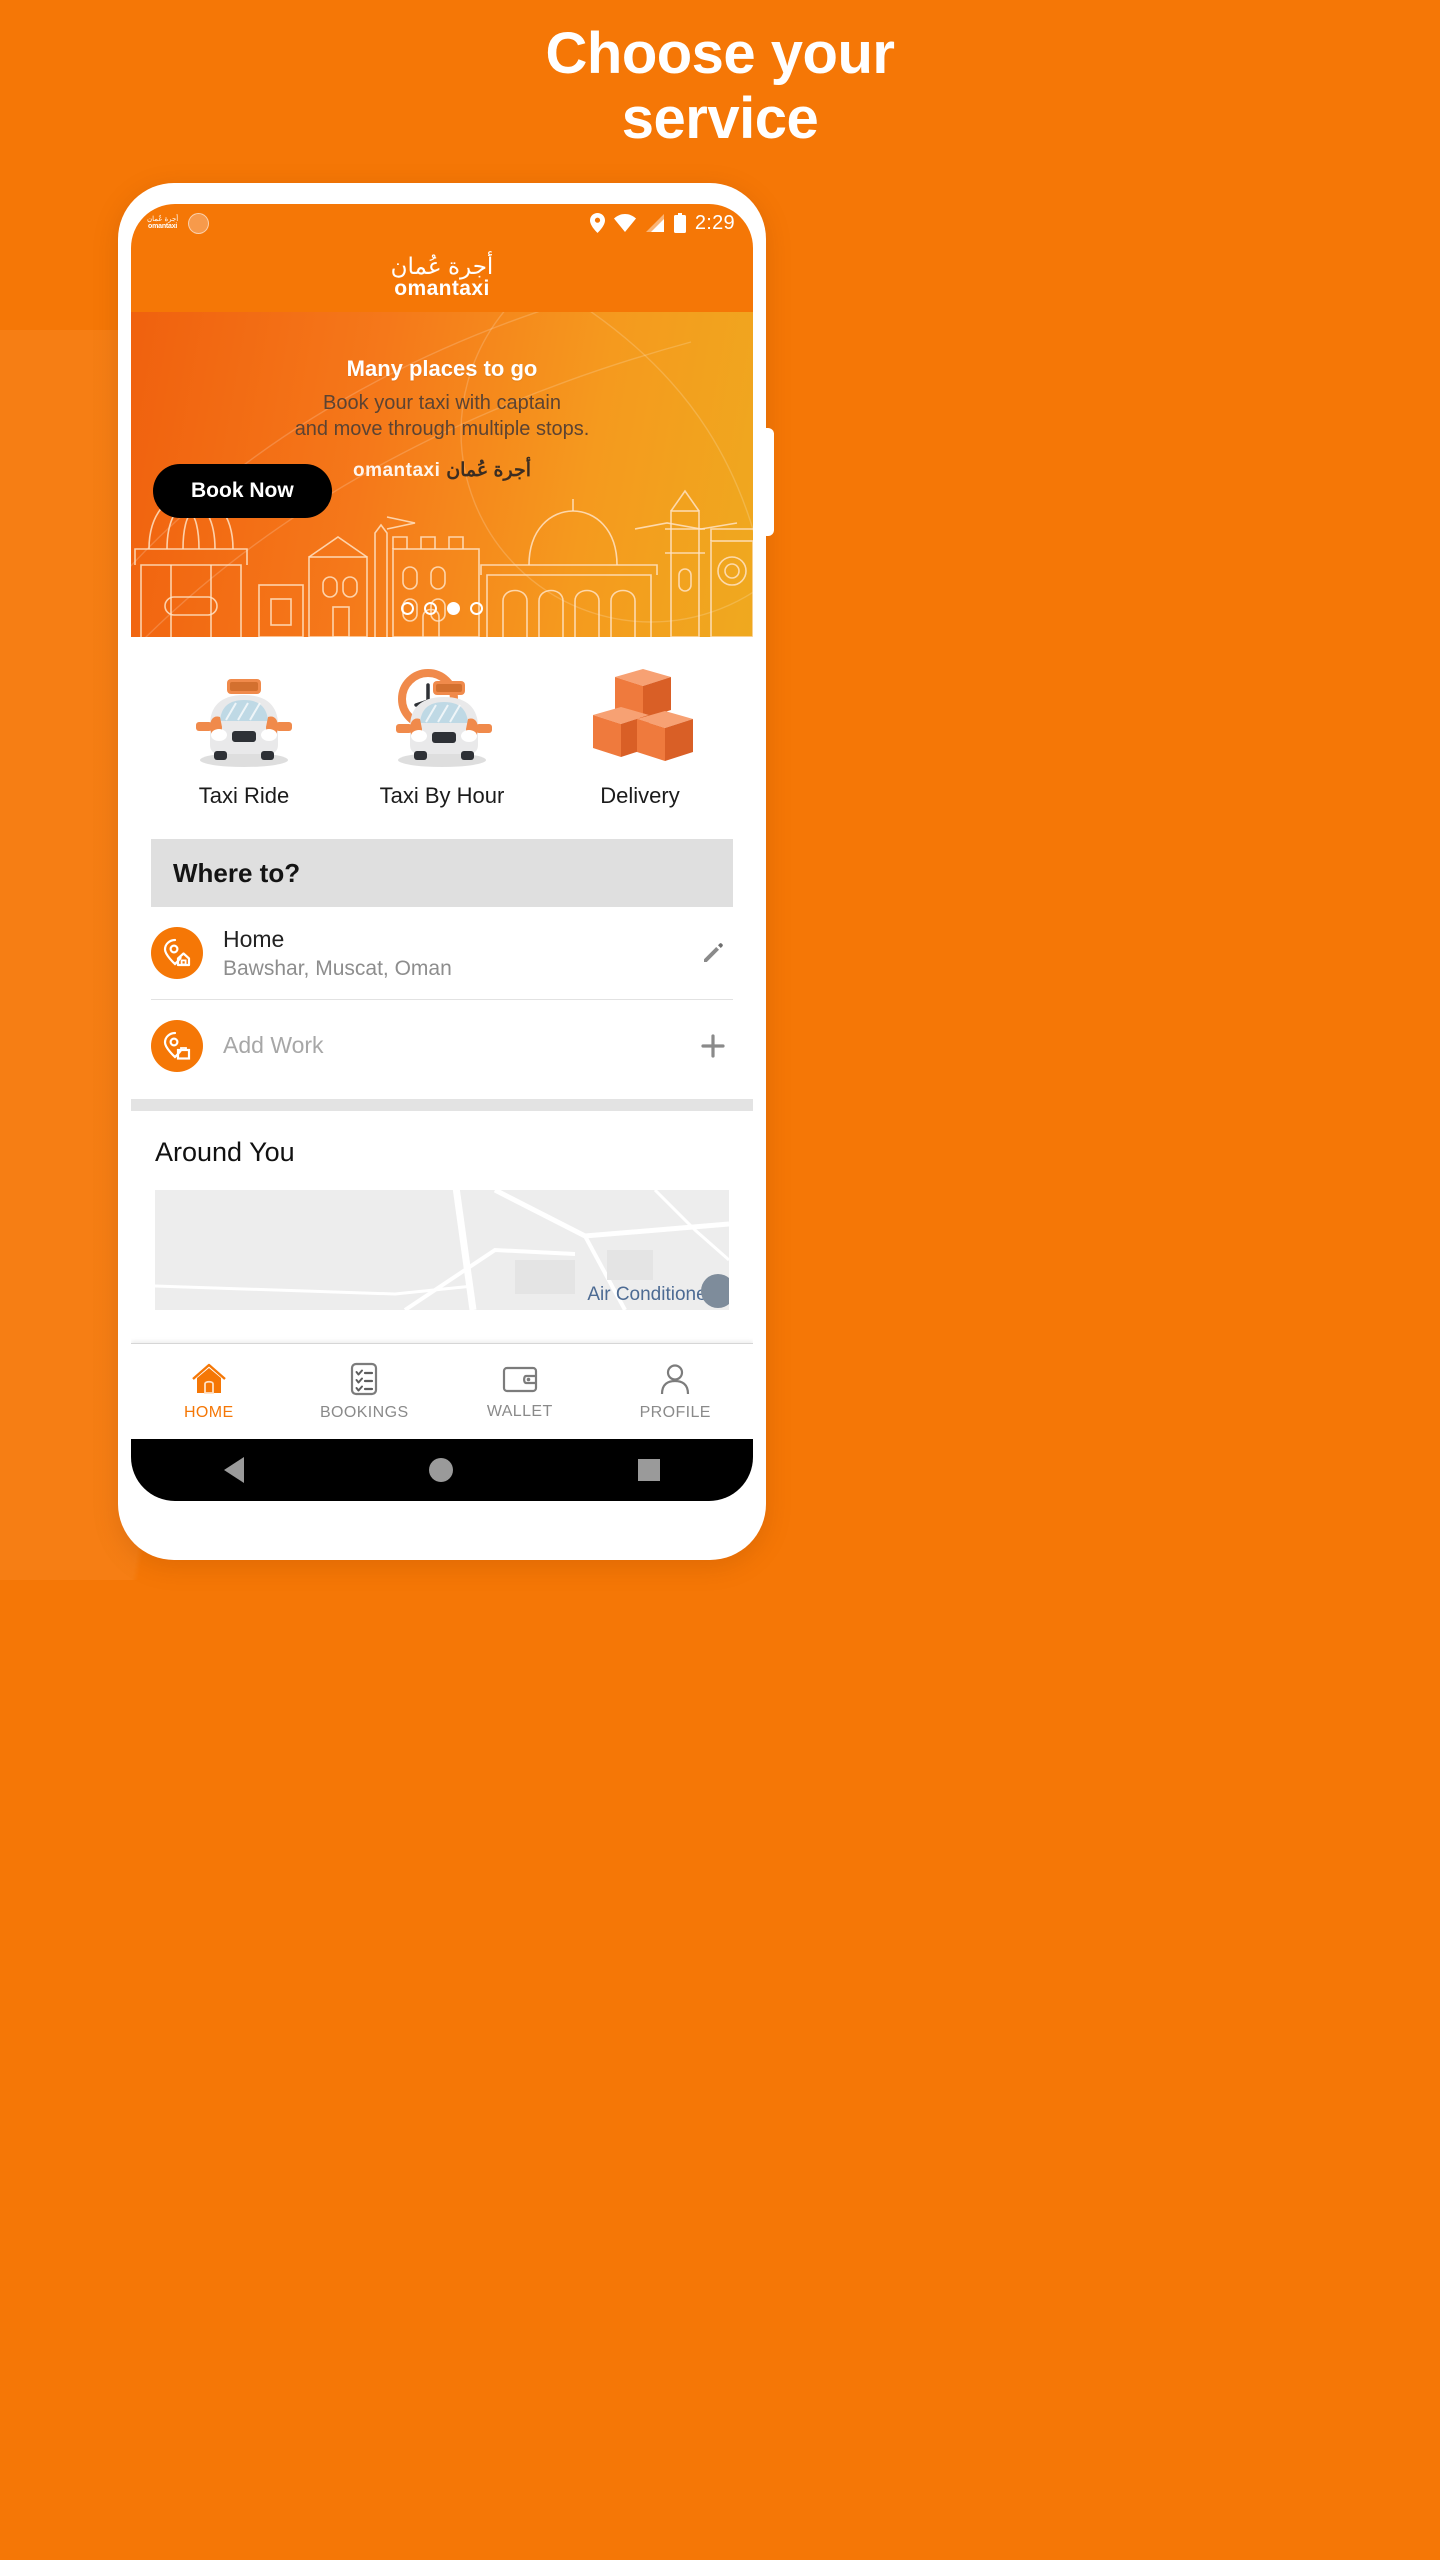 The width and height of the screenshot is (1440, 2560). What do you see at coordinates (442, 368) in the screenshot?
I see `banner-title: Many places to go` at bounding box center [442, 368].